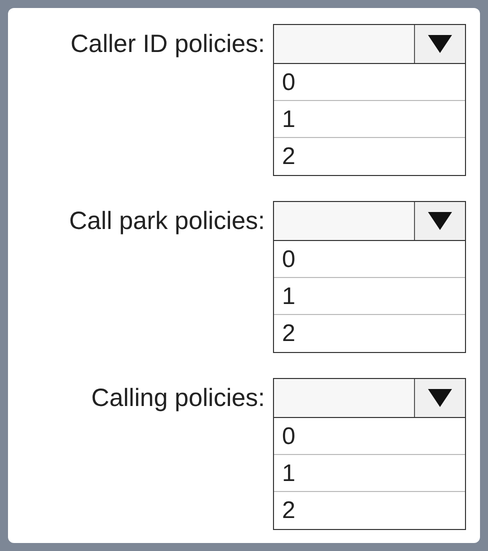 Image resolution: width=488 pixels, height=551 pixels. I want to click on dropdown-label: Calling policies:, so click(178, 398).